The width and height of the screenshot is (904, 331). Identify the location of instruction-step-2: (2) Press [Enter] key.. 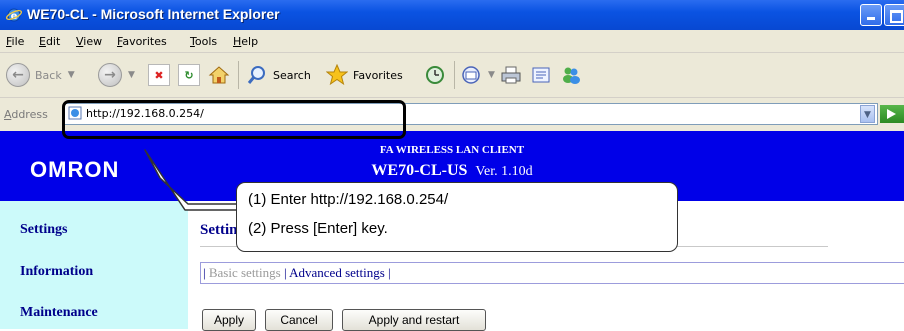
(318, 228).